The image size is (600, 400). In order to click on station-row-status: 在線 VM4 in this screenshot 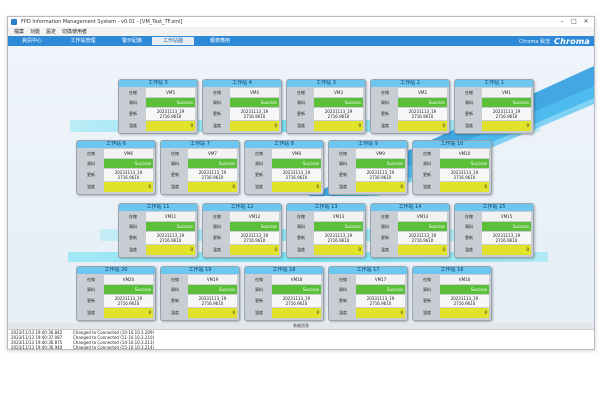, I will do `click(242, 92)`.